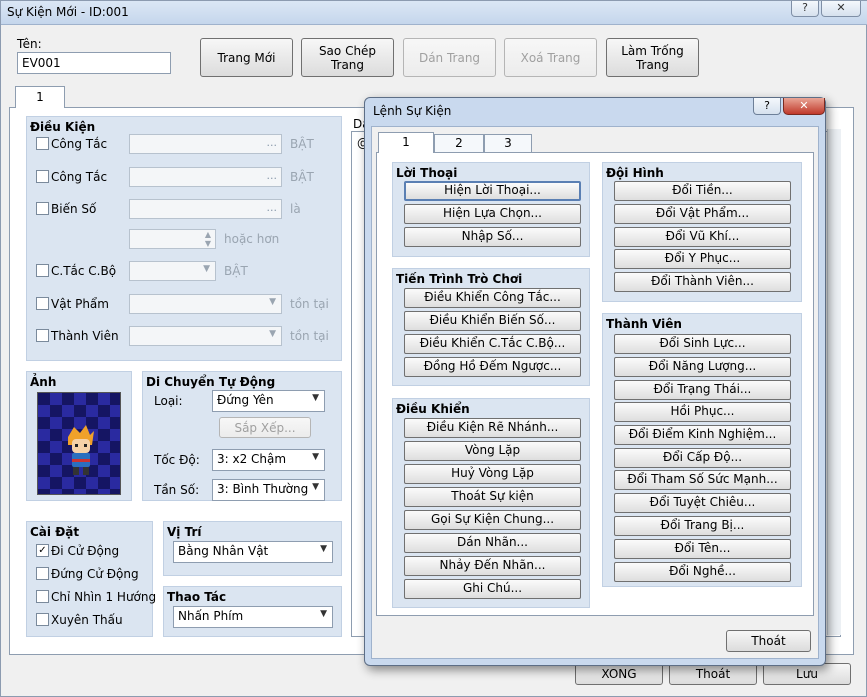 The width and height of the screenshot is (867, 697). What do you see at coordinates (433, 409) in the screenshot?
I see `flow-control-title: Điều Khiển` at bounding box center [433, 409].